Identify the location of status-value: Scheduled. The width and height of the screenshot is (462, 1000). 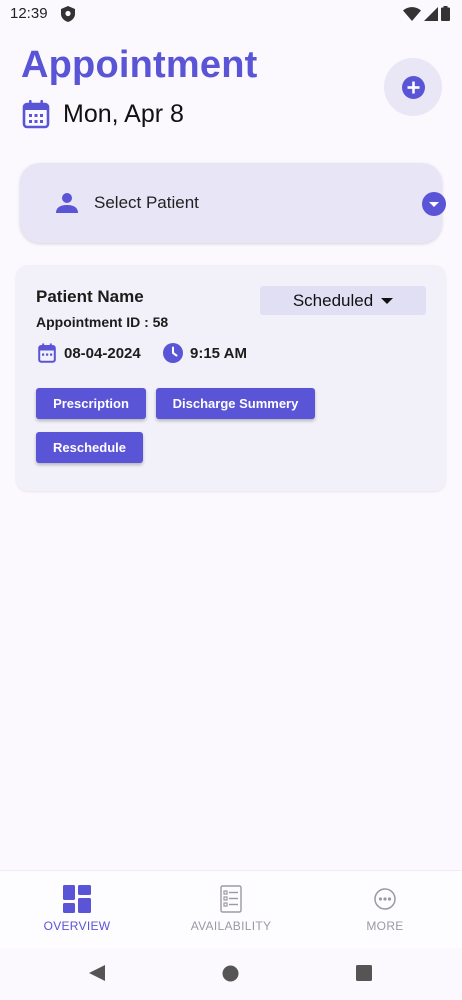
(333, 300).